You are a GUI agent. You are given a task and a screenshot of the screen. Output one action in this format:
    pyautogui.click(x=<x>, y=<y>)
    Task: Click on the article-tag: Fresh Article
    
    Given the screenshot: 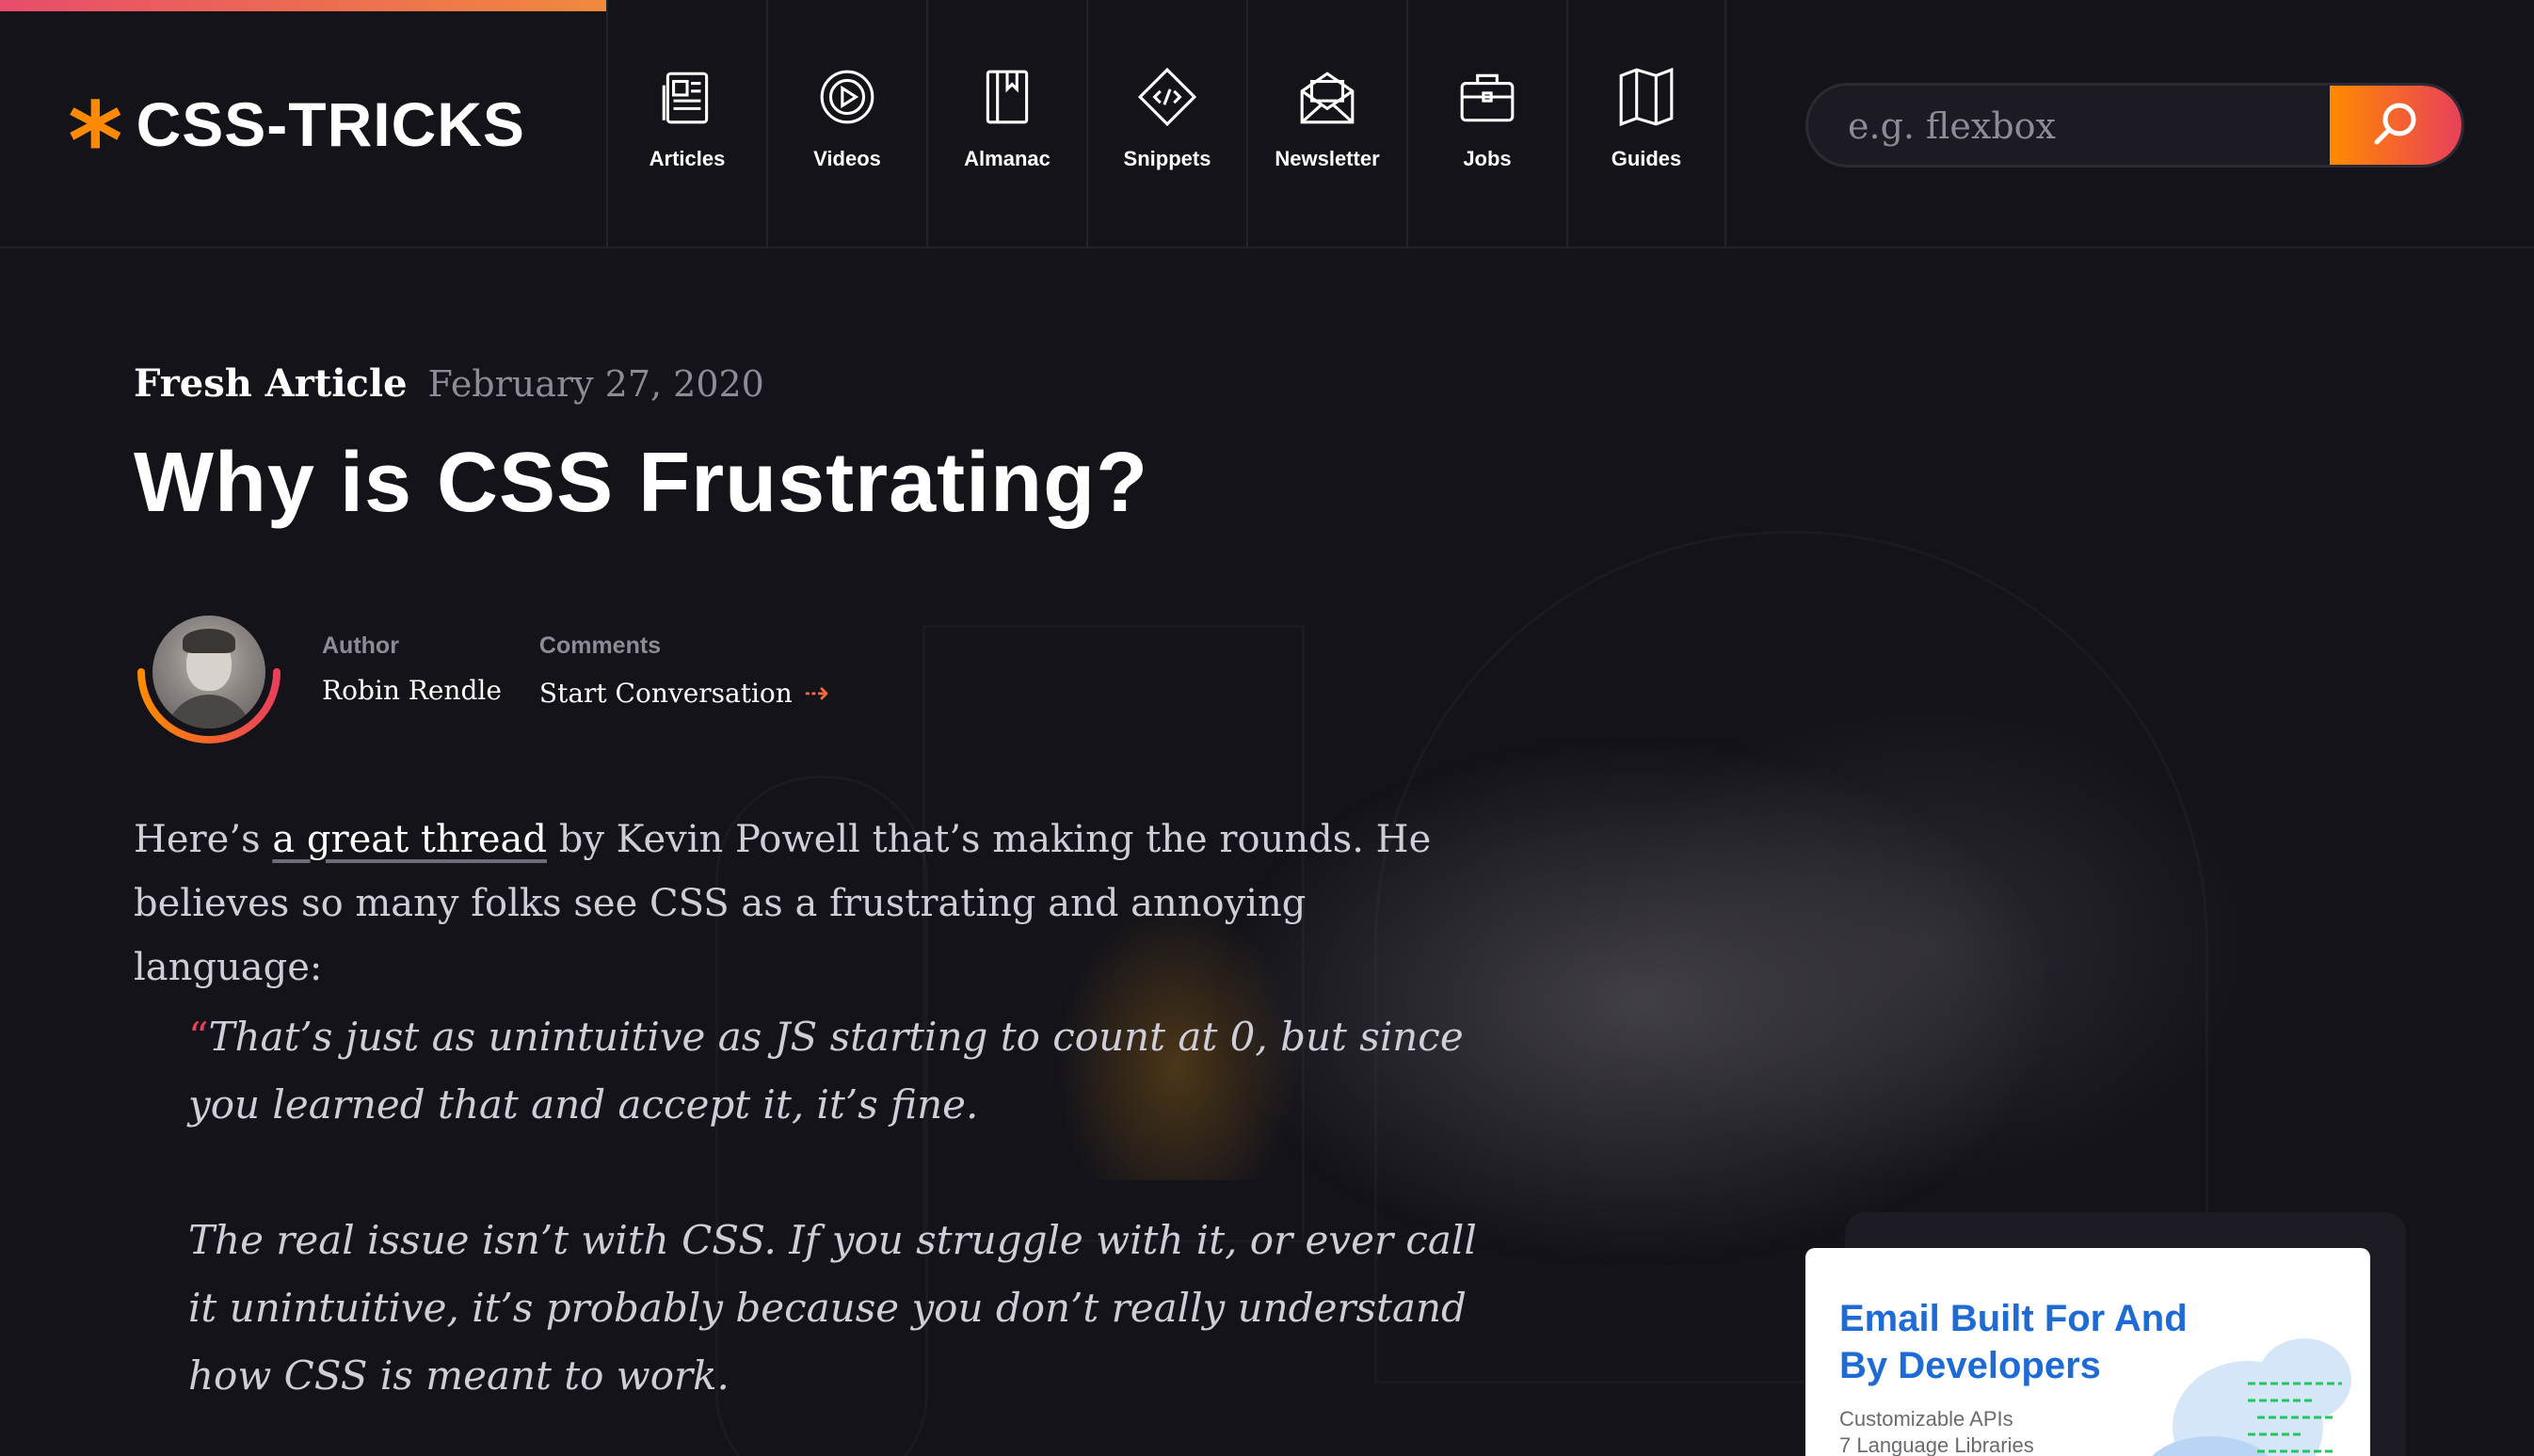 What is the action you would take?
    pyautogui.click(x=271, y=383)
    